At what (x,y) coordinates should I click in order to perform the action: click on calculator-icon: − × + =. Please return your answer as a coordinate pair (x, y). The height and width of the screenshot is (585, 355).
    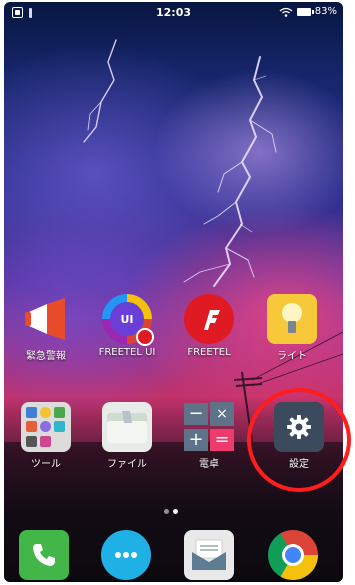
    Looking at the image, I should click on (209, 427).